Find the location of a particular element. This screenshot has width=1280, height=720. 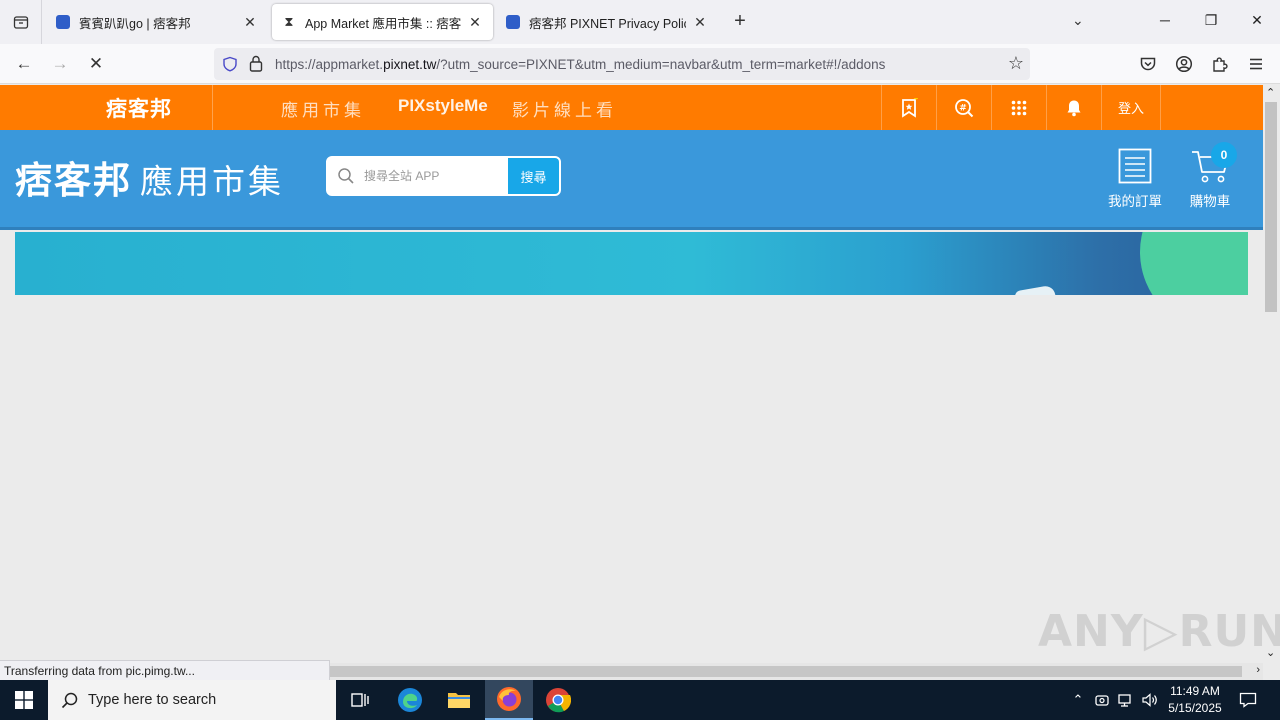

bell-icon is located at coordinates (1074, 108).